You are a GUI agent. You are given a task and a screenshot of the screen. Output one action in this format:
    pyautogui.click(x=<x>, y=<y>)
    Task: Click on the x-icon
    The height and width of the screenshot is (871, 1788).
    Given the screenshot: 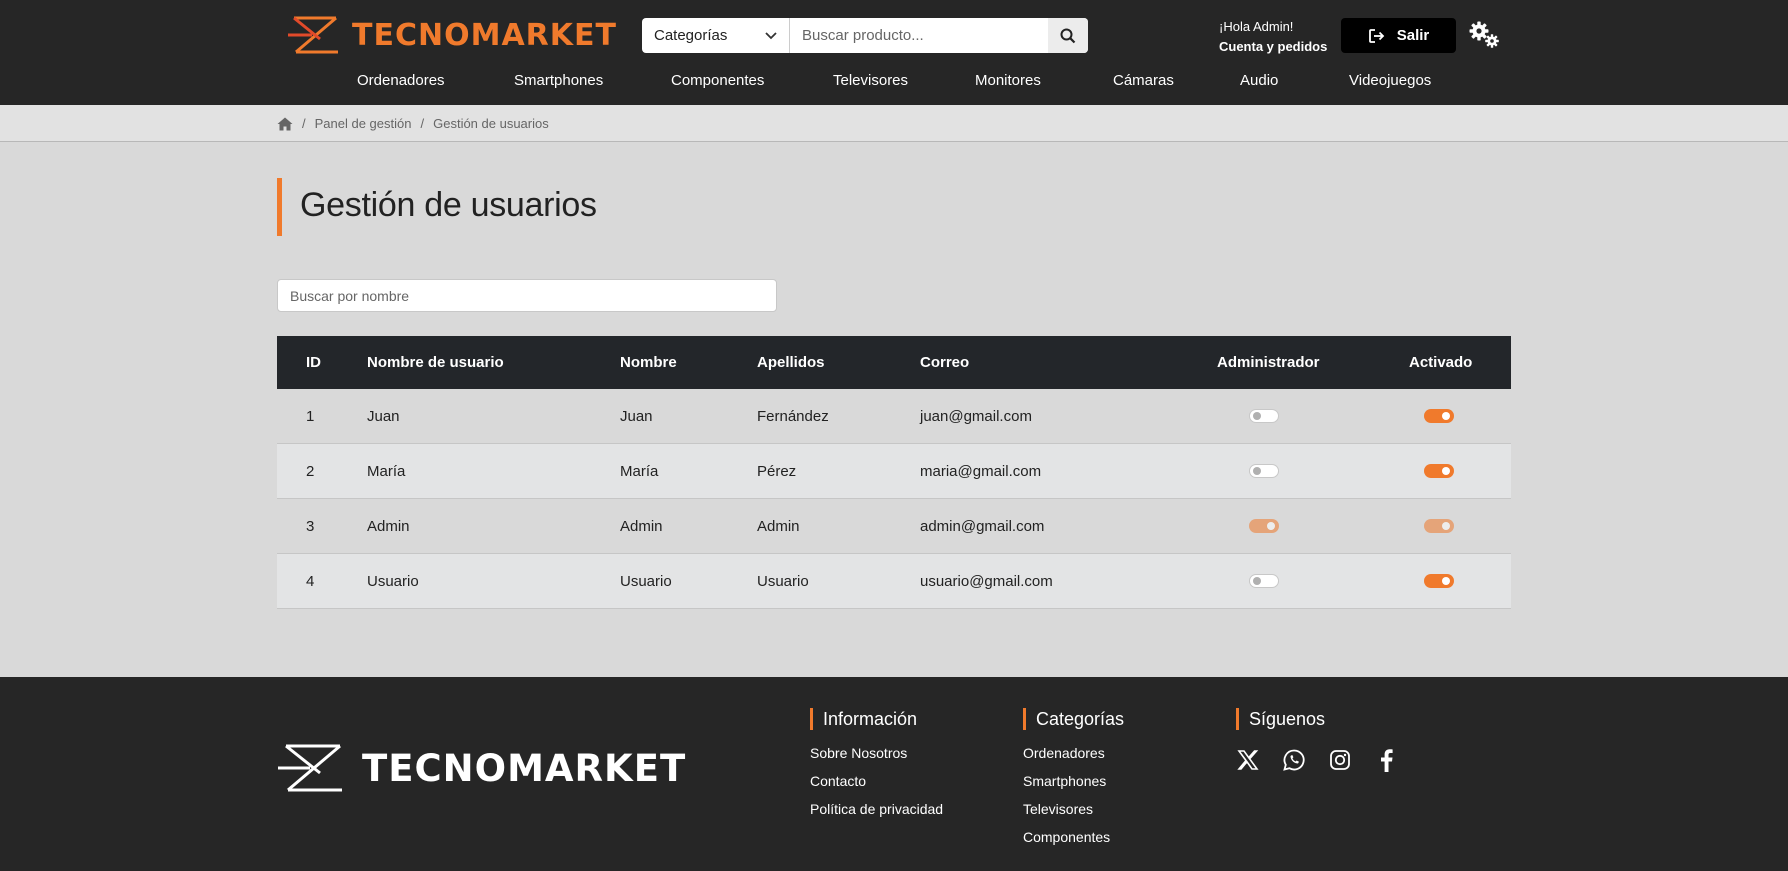 What is the action you would take?
    pyautogui.click(x=1248, y=760)
    